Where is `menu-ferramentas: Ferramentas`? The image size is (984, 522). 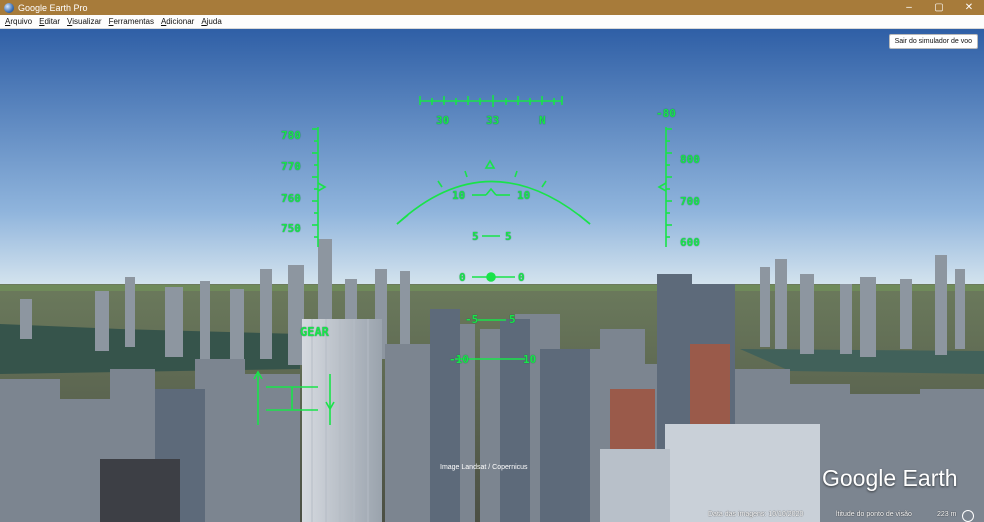 menu-ferramentas: Ferramentas is located at coordinates (131, 21).